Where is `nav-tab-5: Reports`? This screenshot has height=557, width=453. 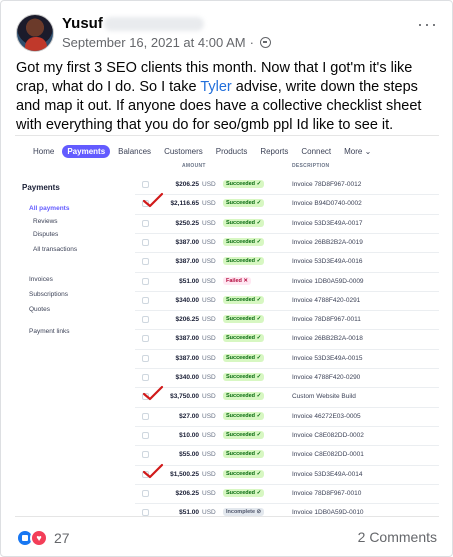 nav-tab-5: Reports is located at coordinates (274, 151).